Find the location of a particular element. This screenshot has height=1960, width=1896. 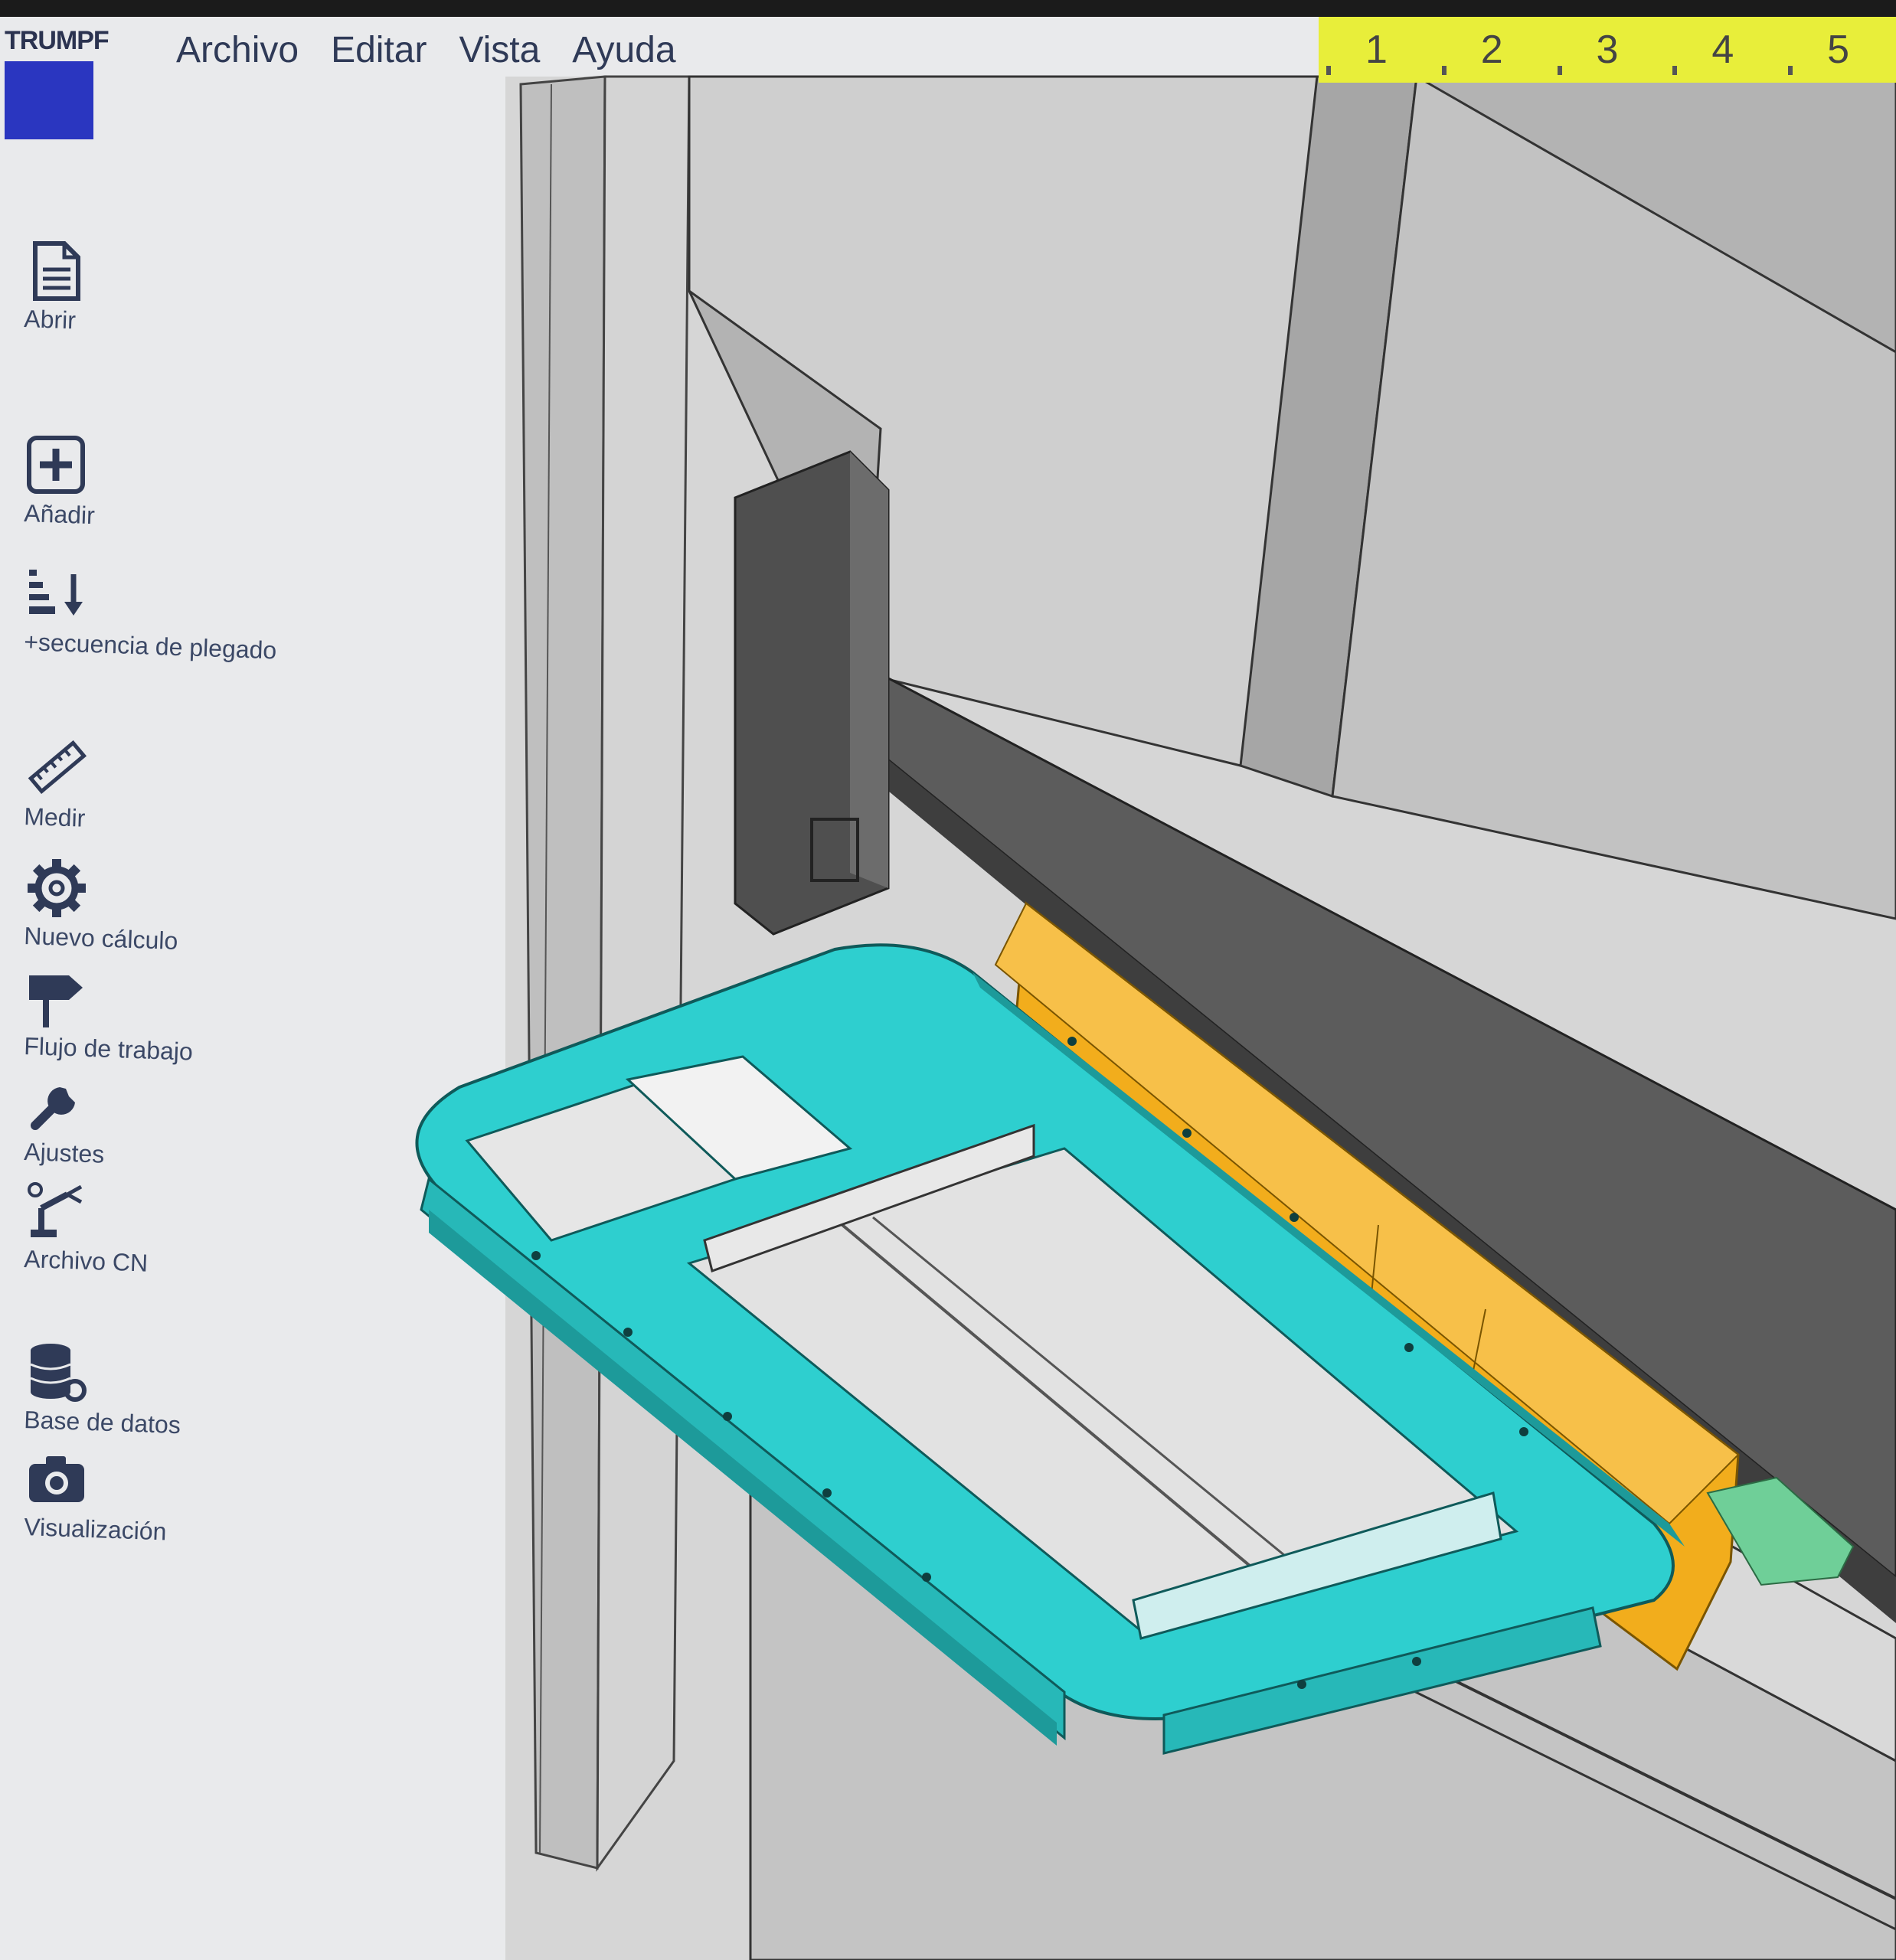

step-3-label: 3 is located at coordinates (1607, 50).